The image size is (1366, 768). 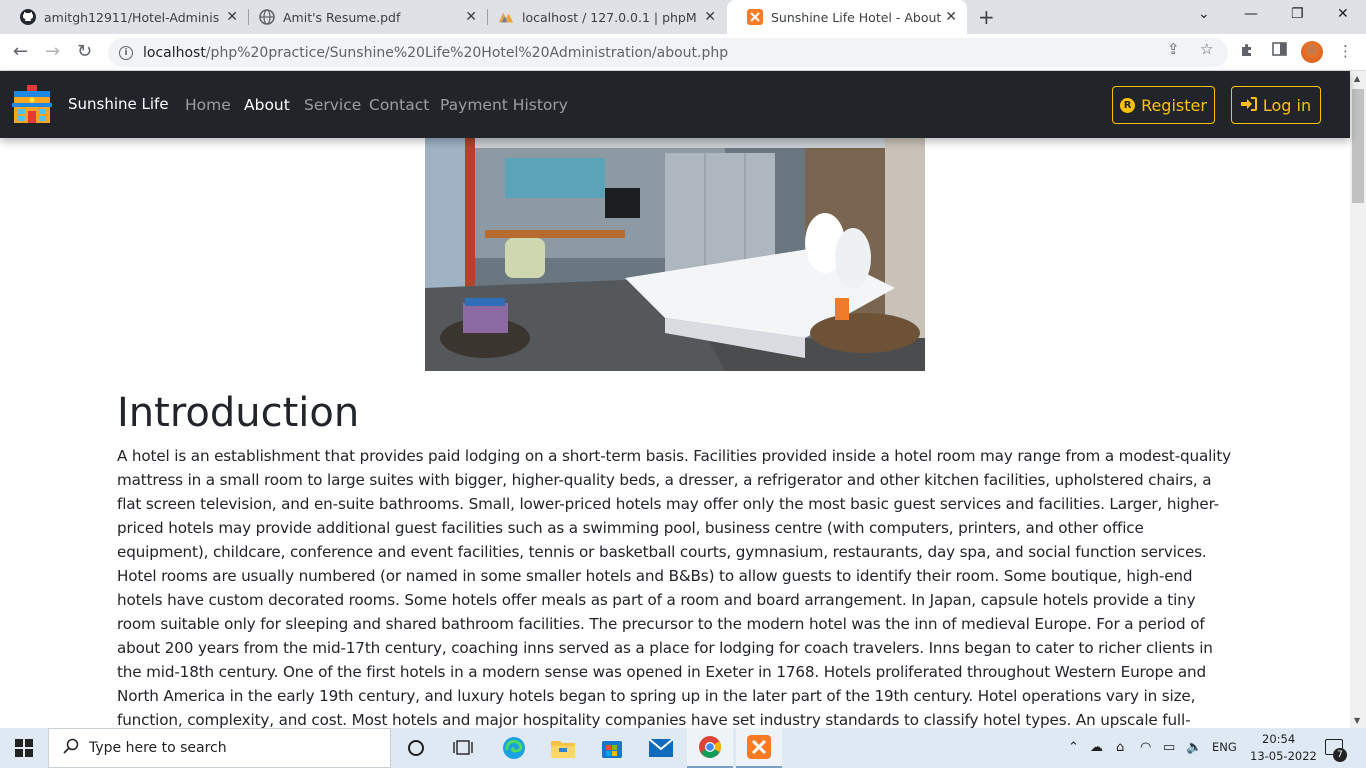 What do you see at coordinates (174, 52) in the screenshot?
I see `url-host: localhost` at bounding box center [174, 52].